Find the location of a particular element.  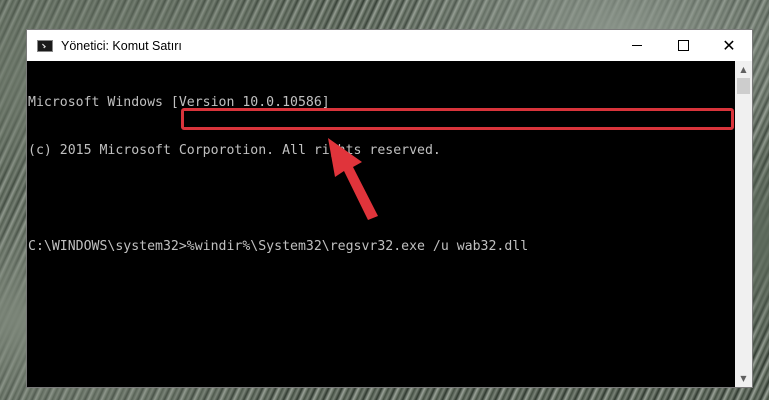

close-icon: ✕ is located at coordinates (729, 45).